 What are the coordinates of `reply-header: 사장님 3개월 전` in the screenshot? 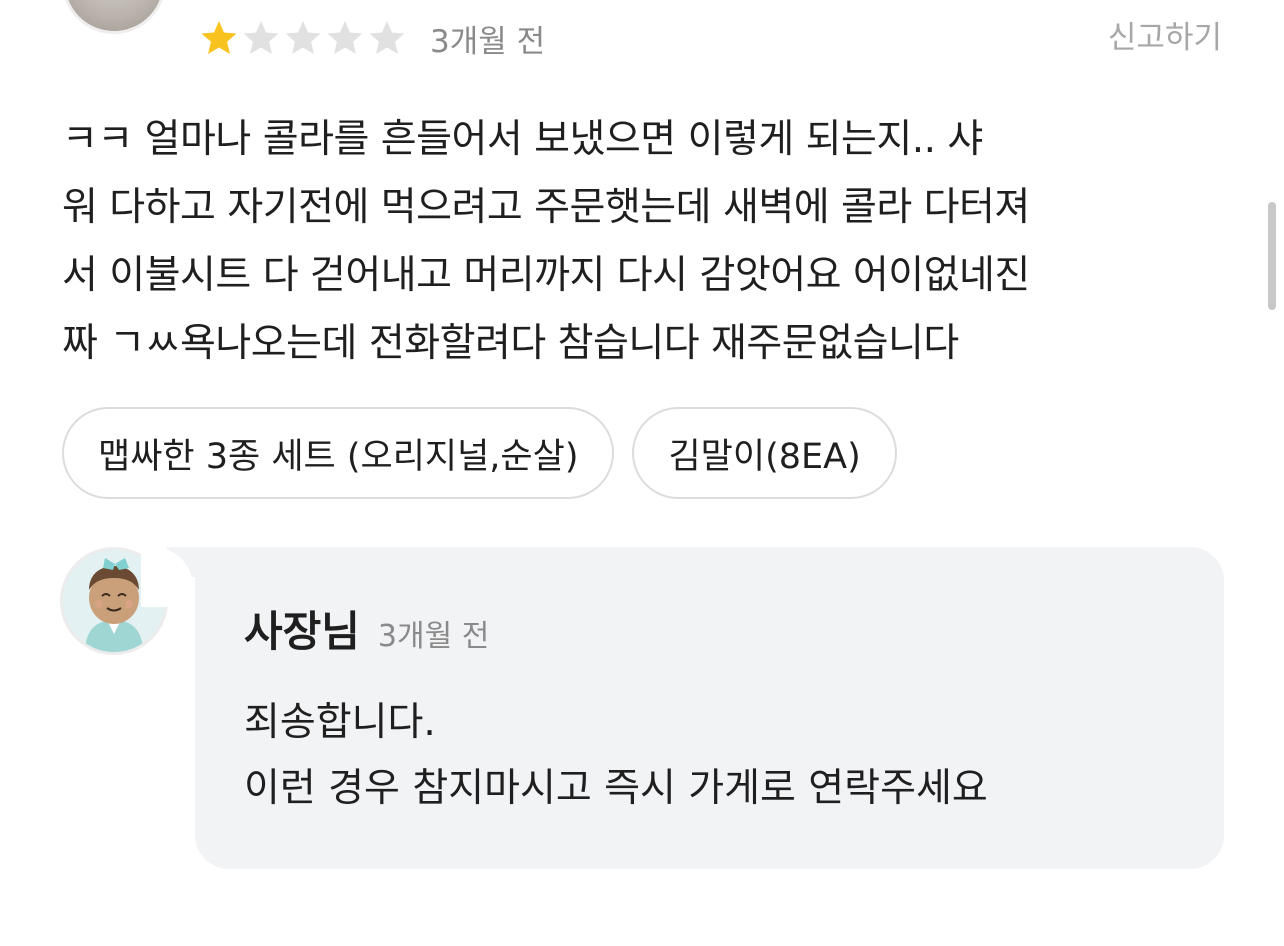 It's located at (366, 628).